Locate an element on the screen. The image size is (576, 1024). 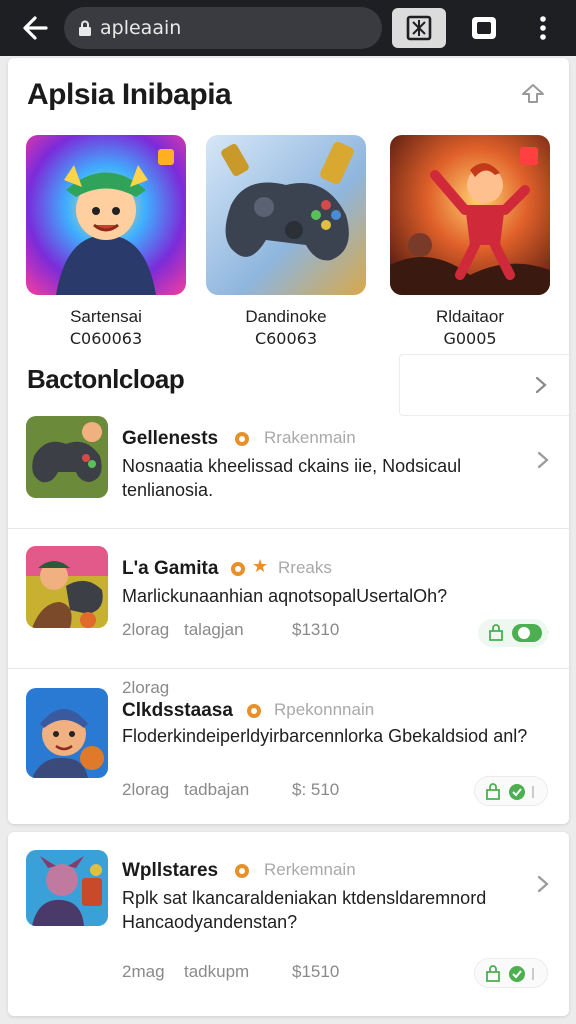
section-more-button is located at coordinates (484, 385).